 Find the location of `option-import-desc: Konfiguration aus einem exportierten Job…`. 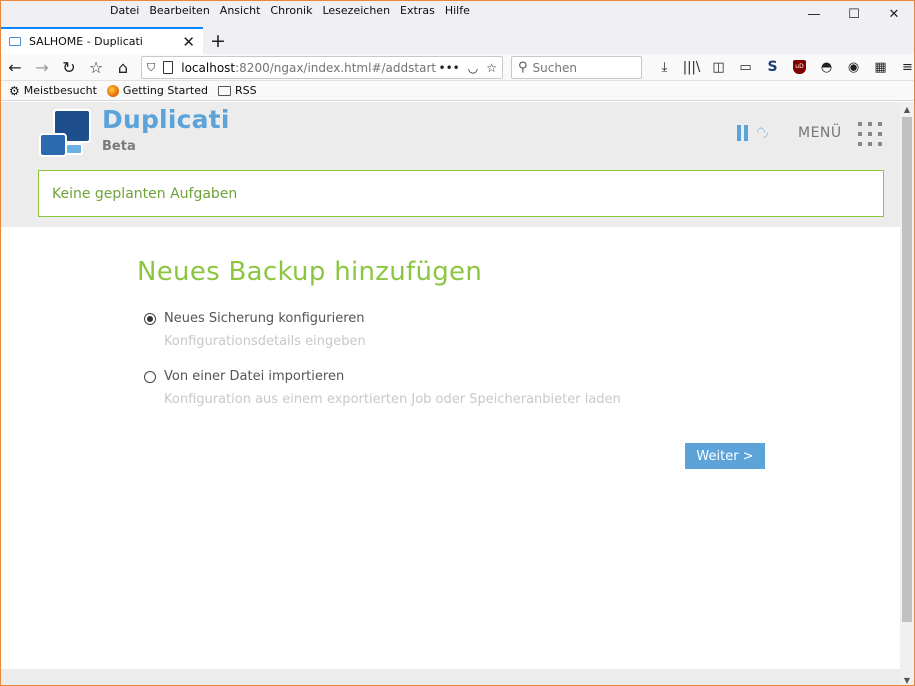

option-import-desc: Konfiguration aus einem exportierten Job… is located at coordinates (392, 399).